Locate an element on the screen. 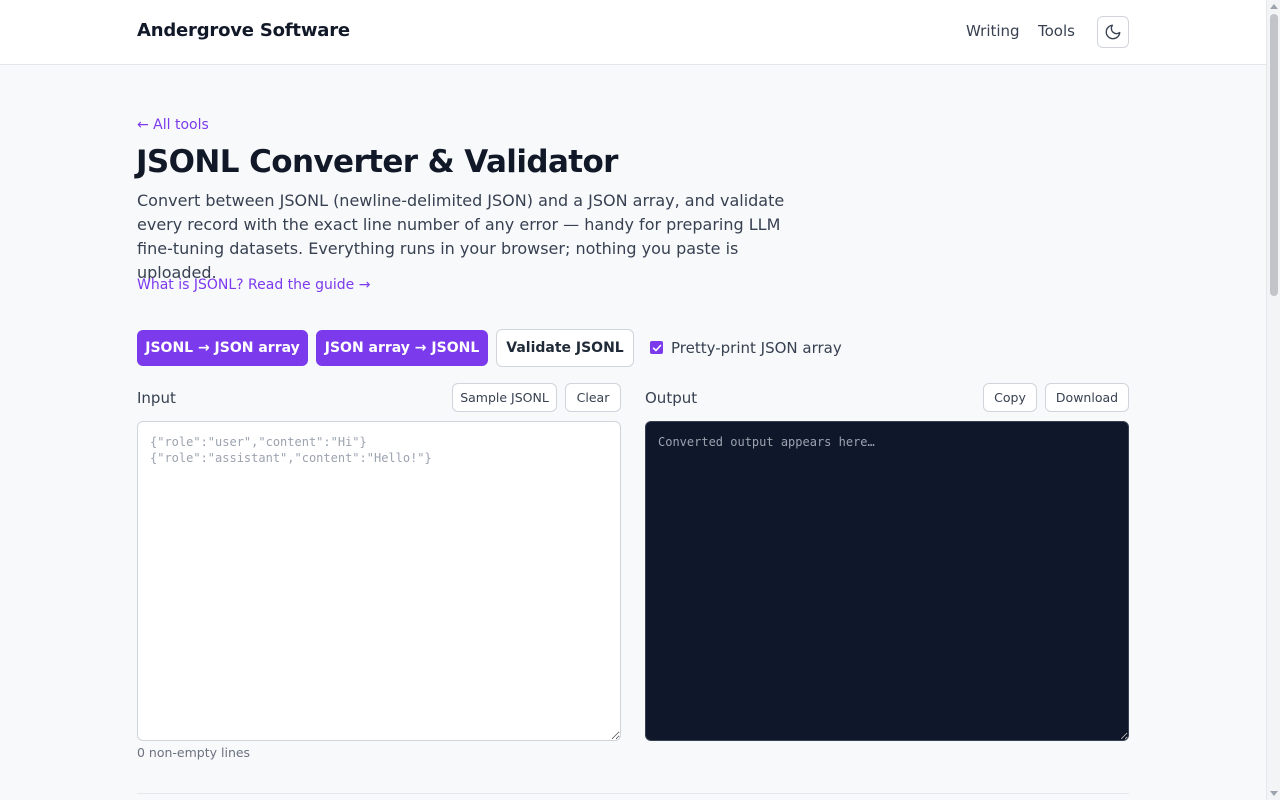 This screenshot has width=1280, height=800. scrollbar-thumb is located at coordinates (1274, 155).